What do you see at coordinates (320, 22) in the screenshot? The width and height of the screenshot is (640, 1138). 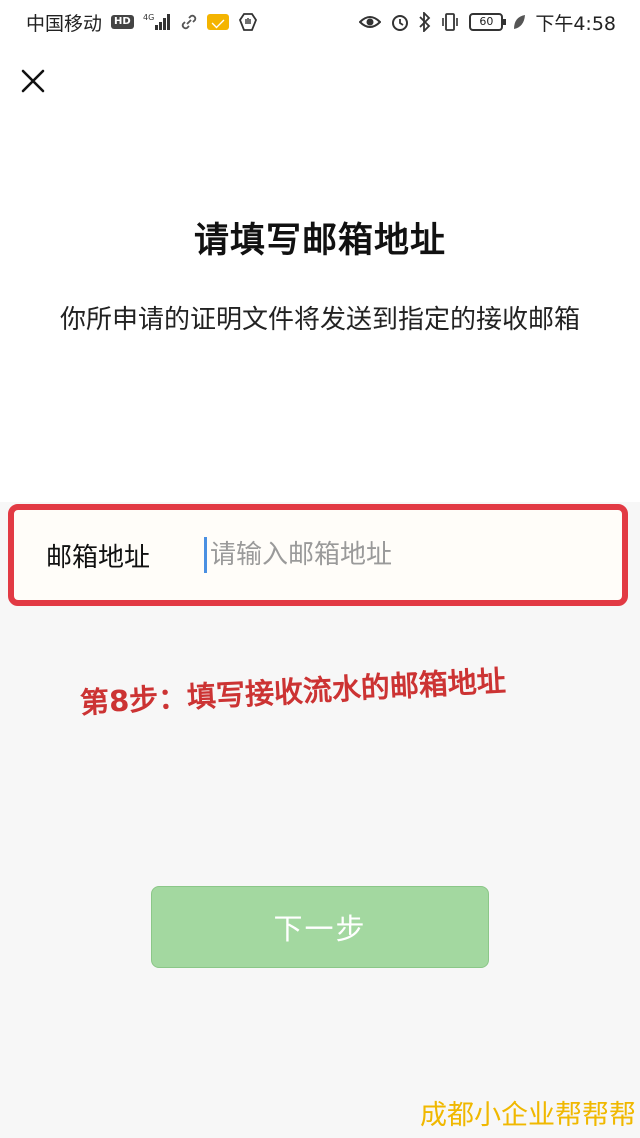 I see `status-bar: 中国移动 HD 4G 60 下午4:58` at bounding box center [320, 22].